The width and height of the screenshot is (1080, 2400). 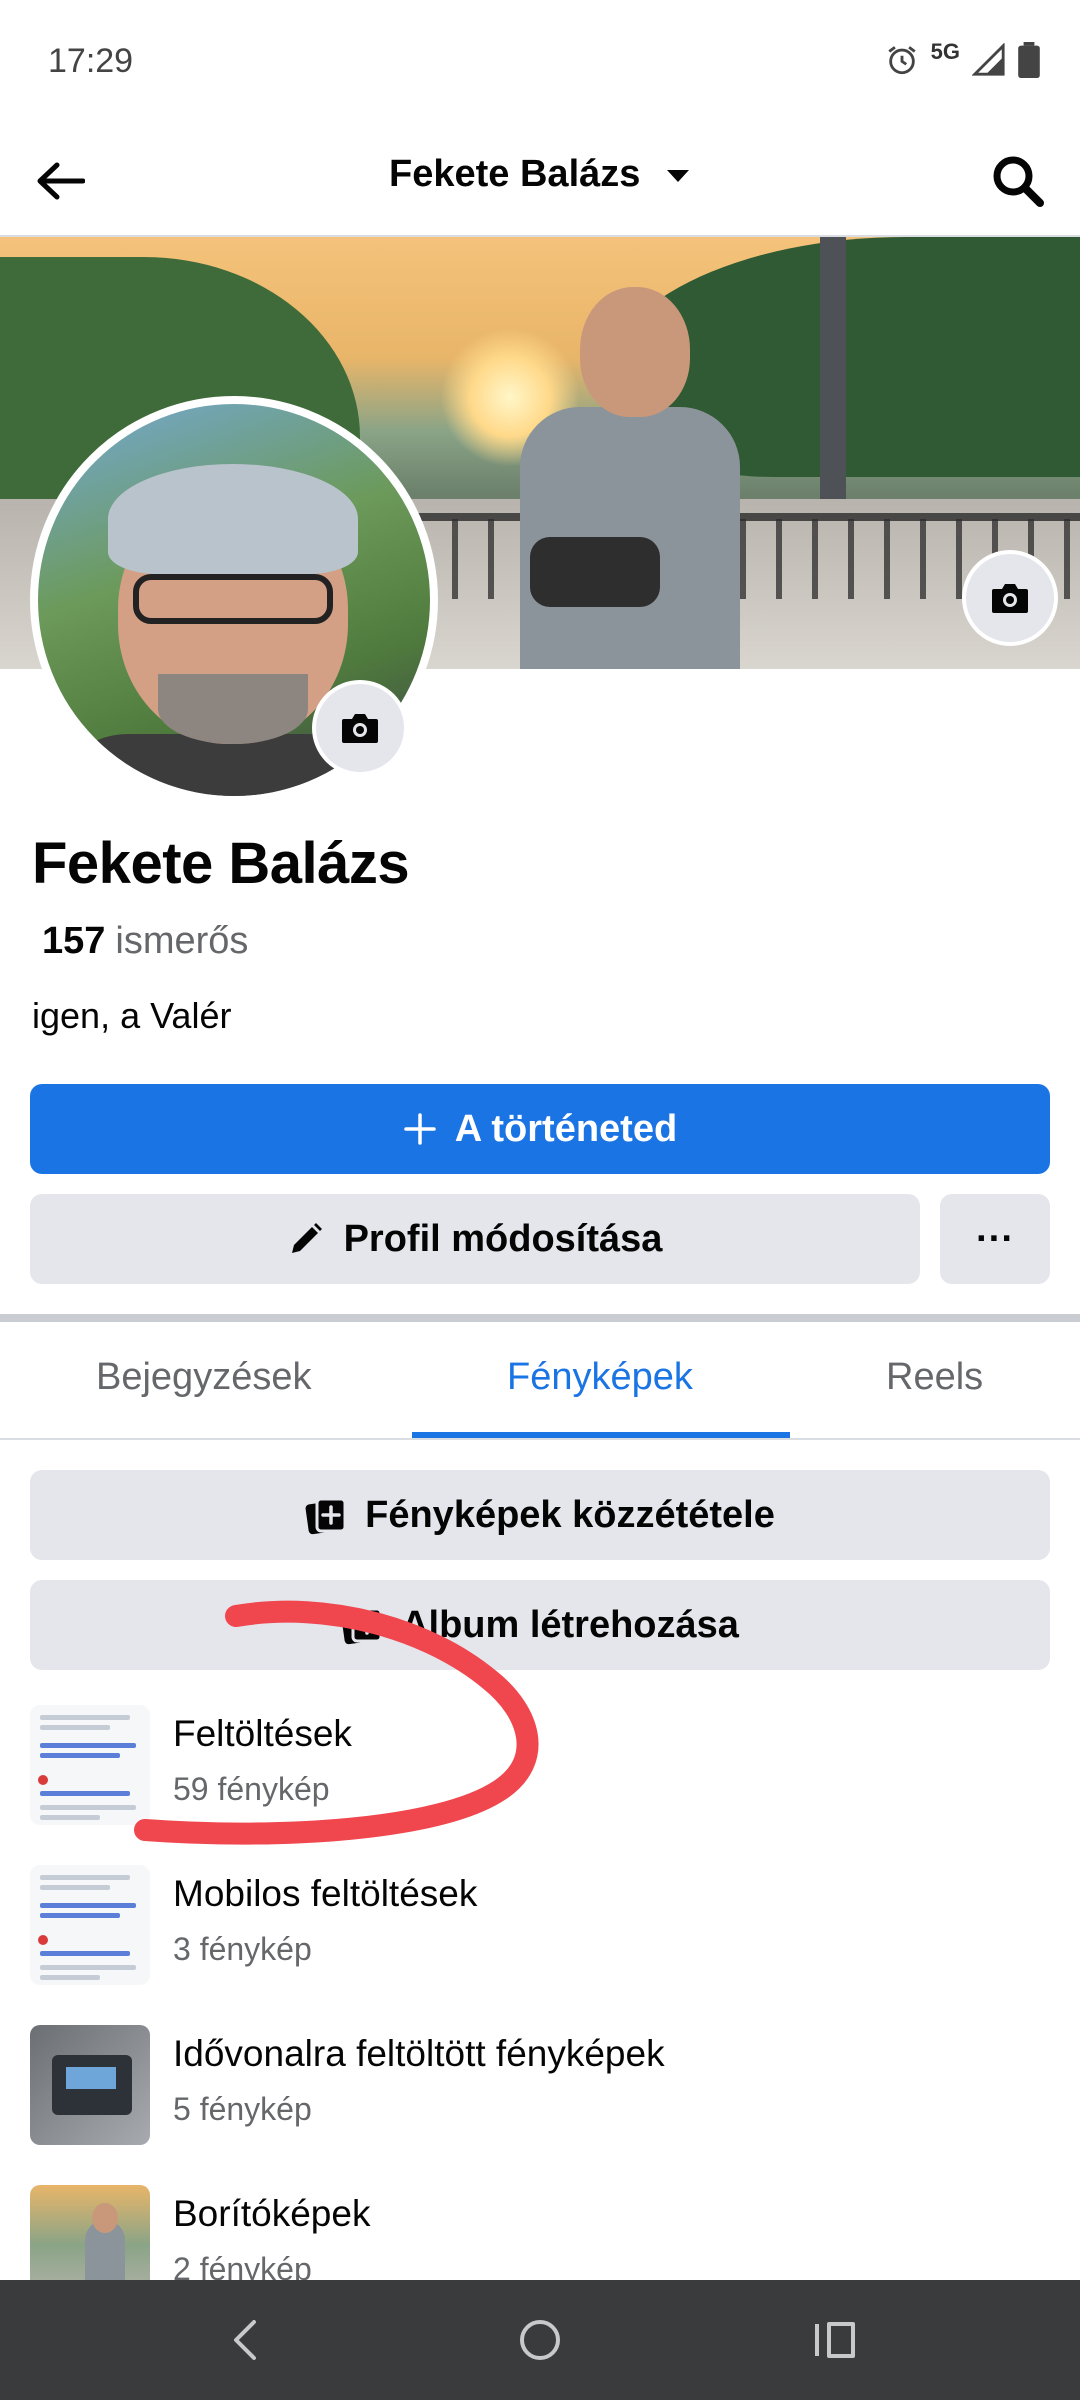 What do you see at coordinates (419, 2053) in the screenshot?
I see `album-title: Idővonalra feltöltött fényképek` at bounding box center [419, 2053].